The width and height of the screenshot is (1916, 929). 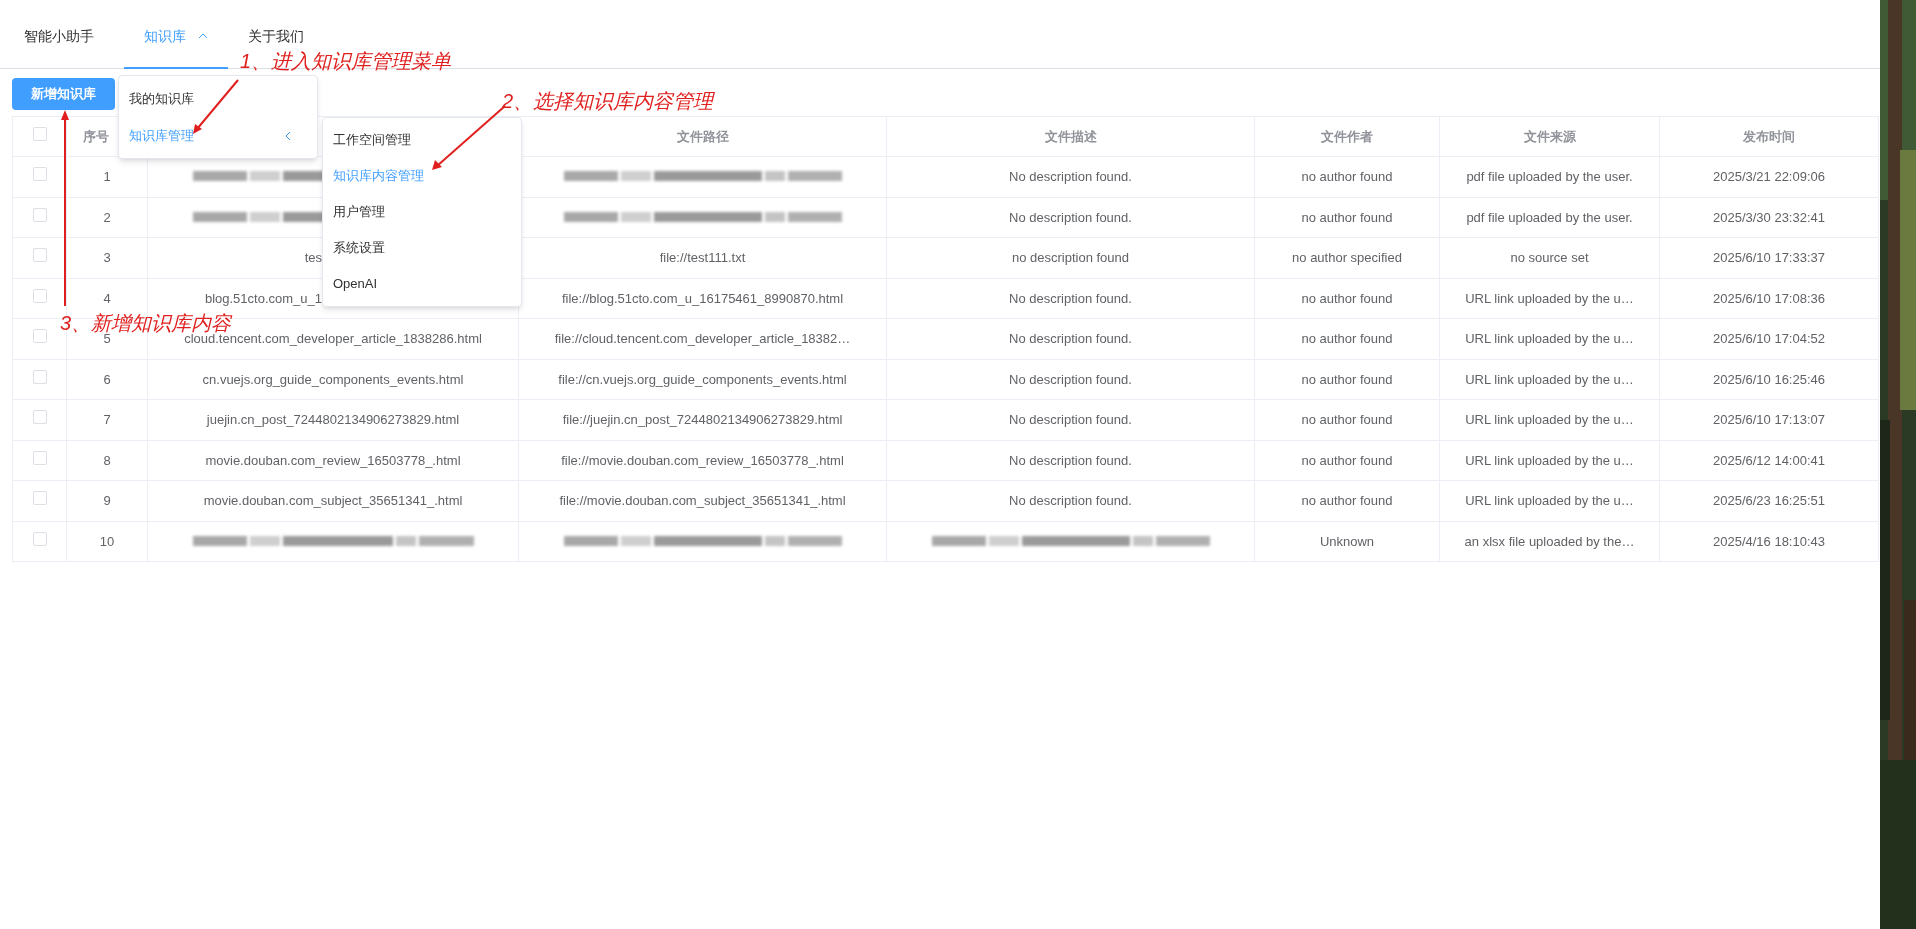 I want to click on table-cell: 6, so click(x=107, y=379).